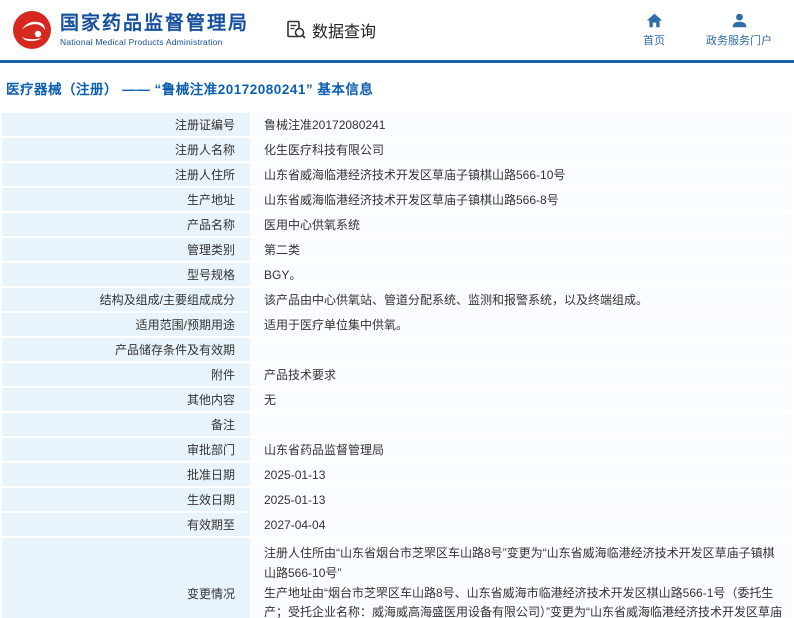 Image resolution: width=794 pixels, height=618 pixels. Describe the element at coordinates (126, 324) in the screenshot. I see `row-label: 适用范围/预期用途` at that location.